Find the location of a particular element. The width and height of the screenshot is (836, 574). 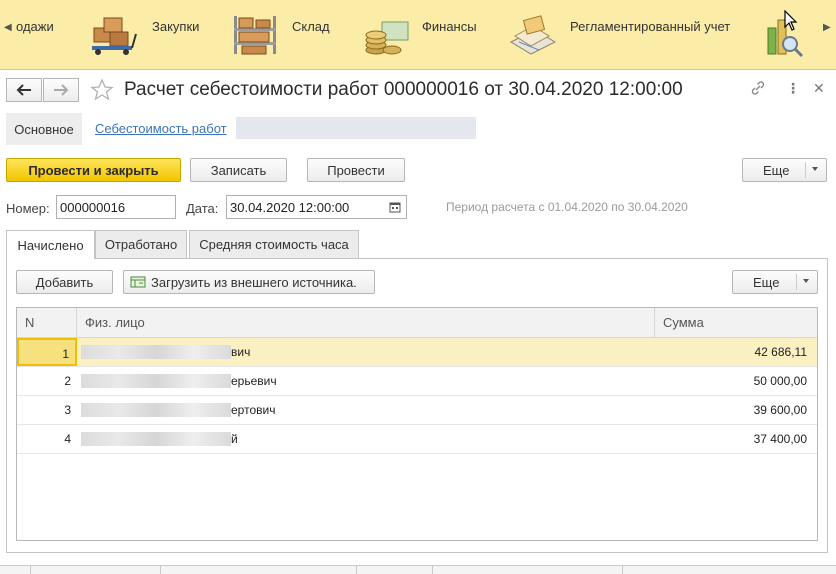

blurred-link is located at coordinates (356, 128).